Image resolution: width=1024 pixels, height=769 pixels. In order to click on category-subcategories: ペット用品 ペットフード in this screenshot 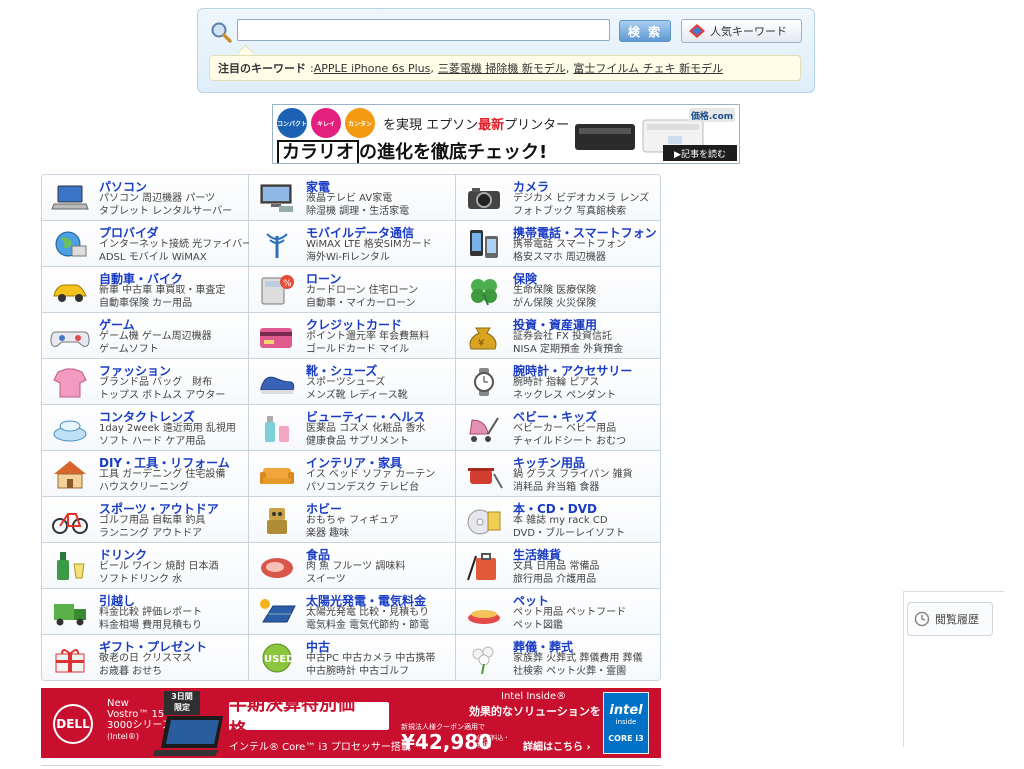, I will do `click(569, 613)`.